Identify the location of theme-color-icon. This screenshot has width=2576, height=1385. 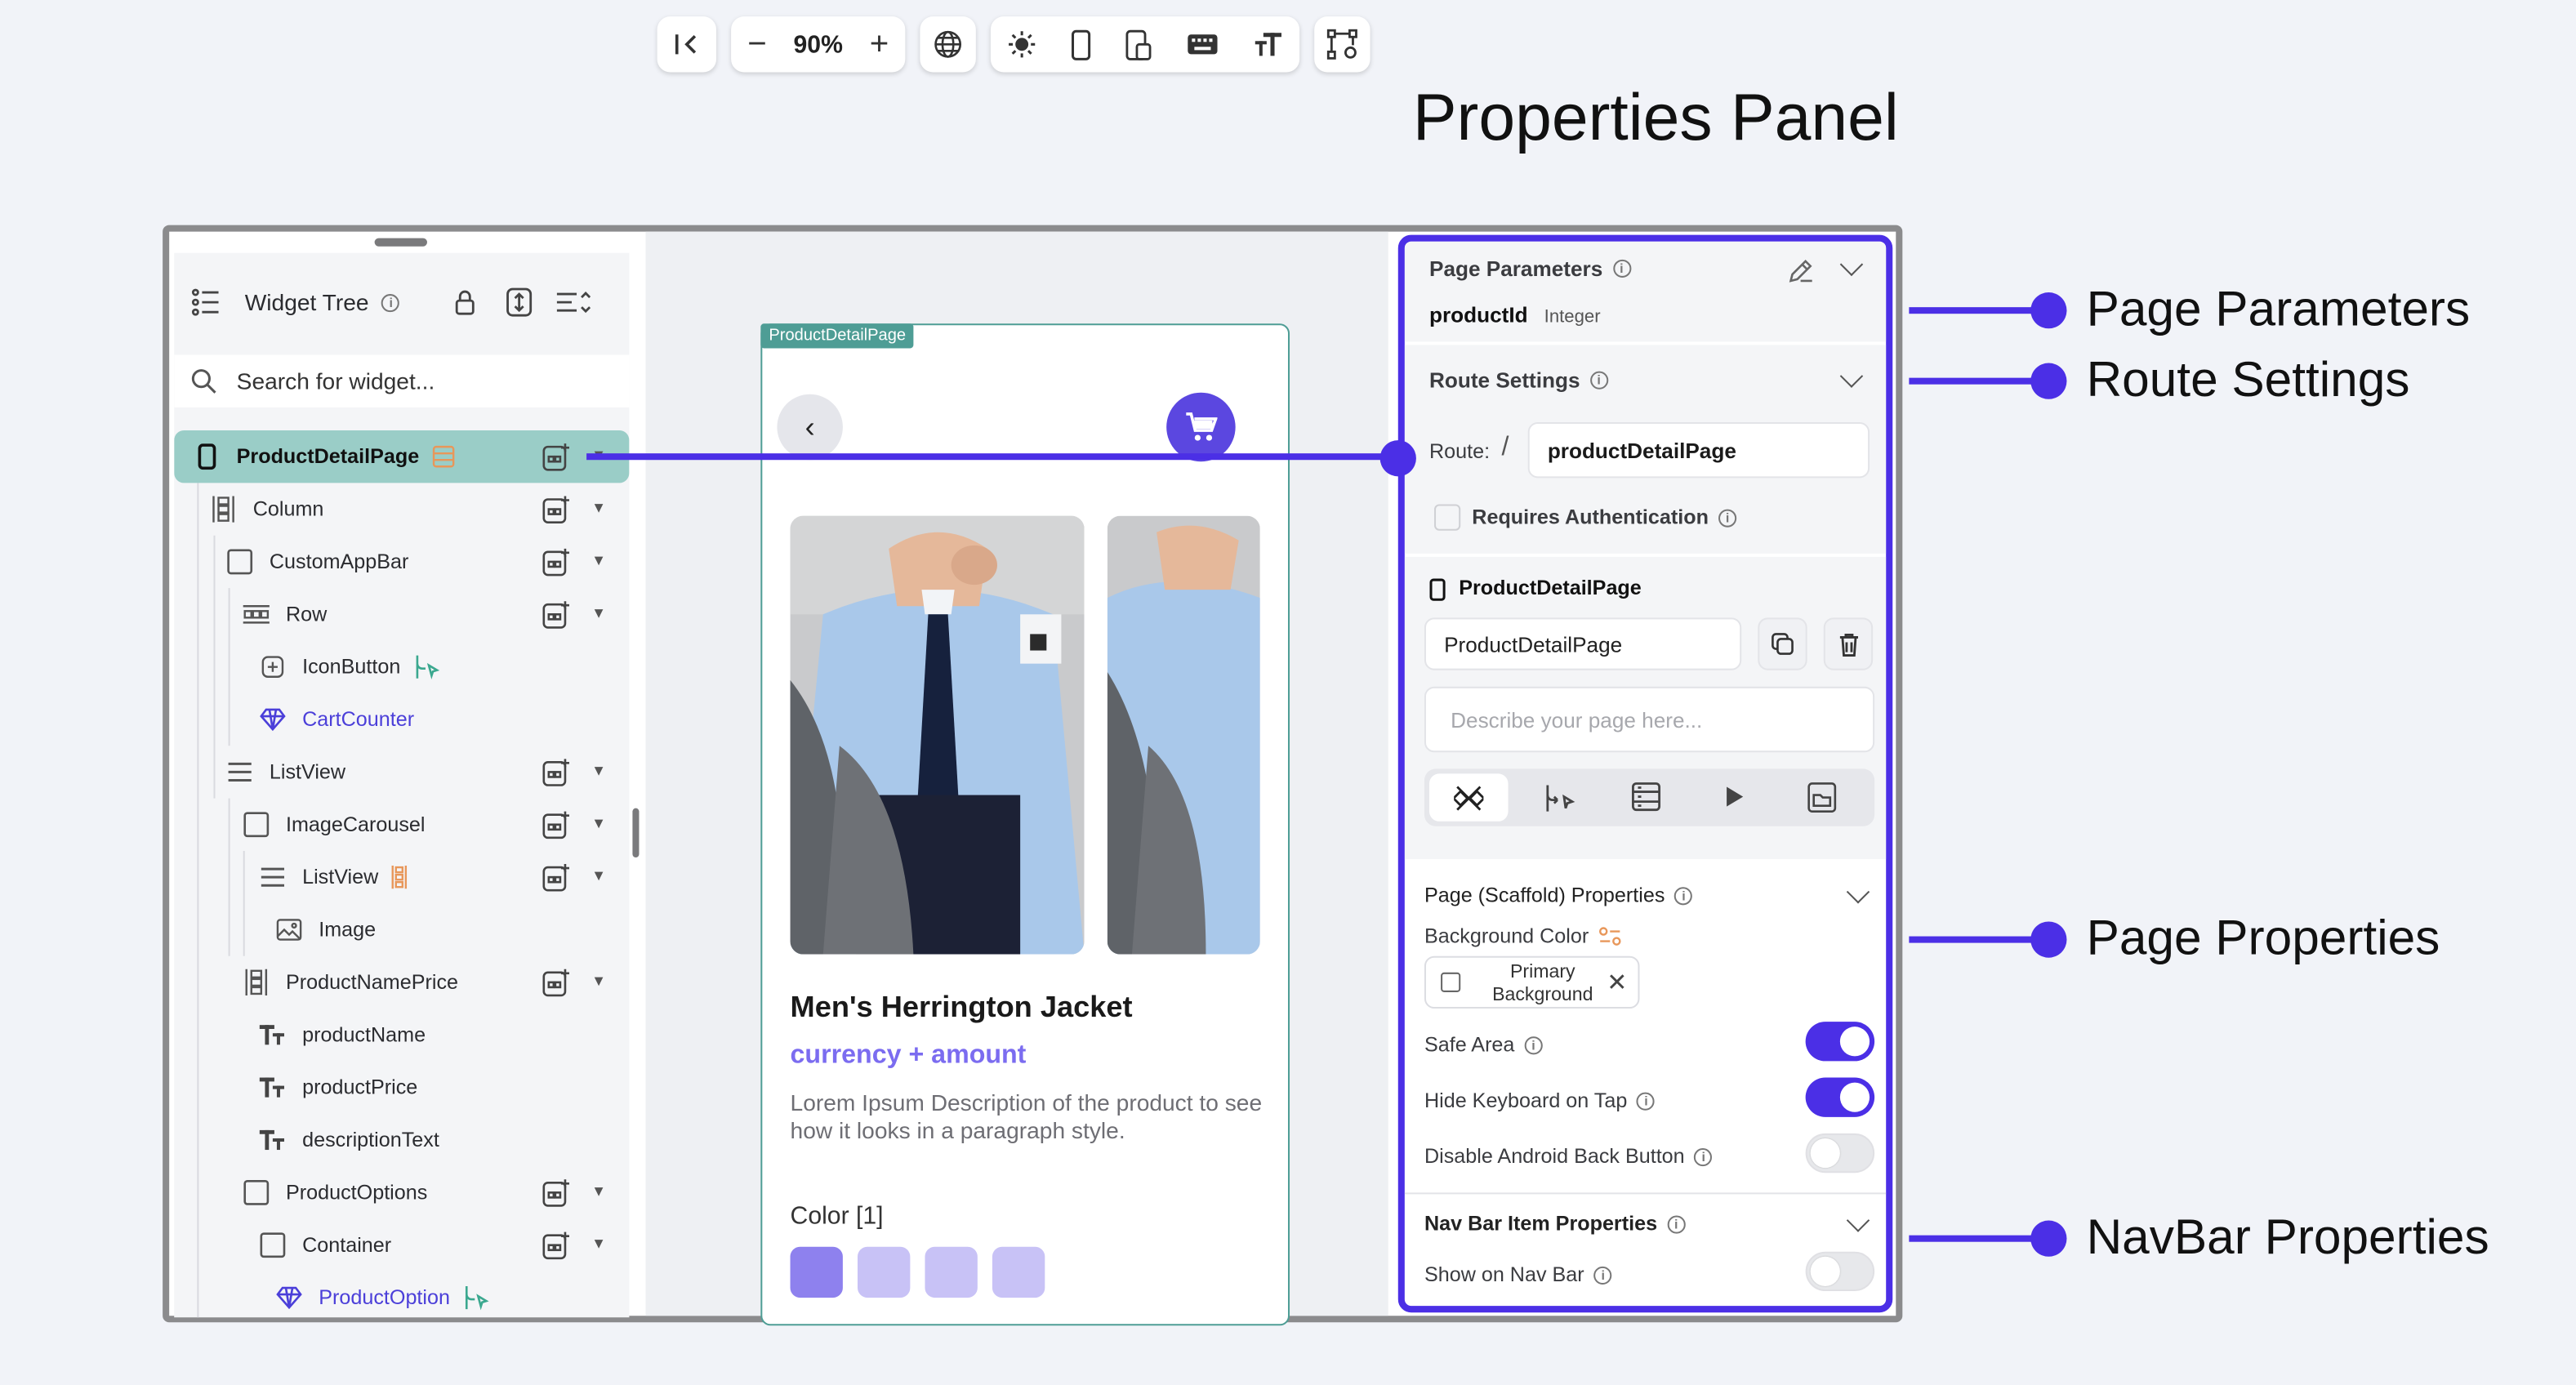
(1609, 936).